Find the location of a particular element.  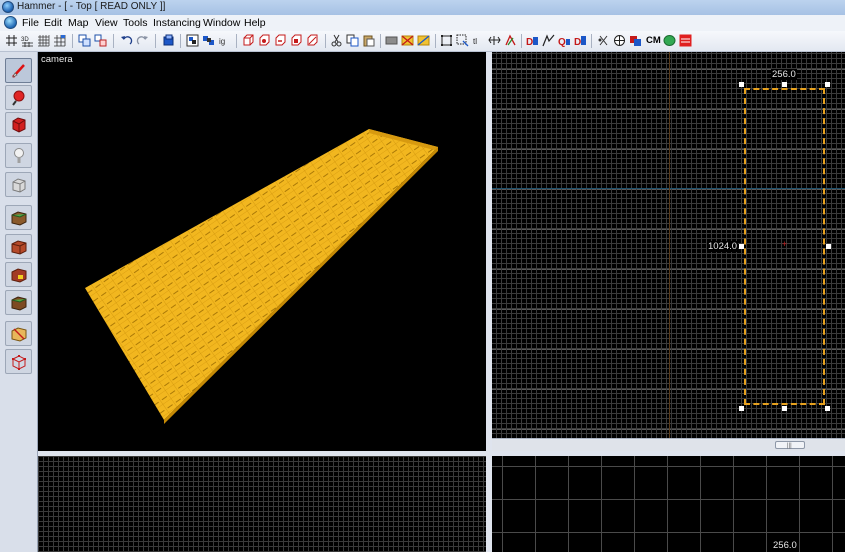

camera-tool is located at coordinates (18, 124).